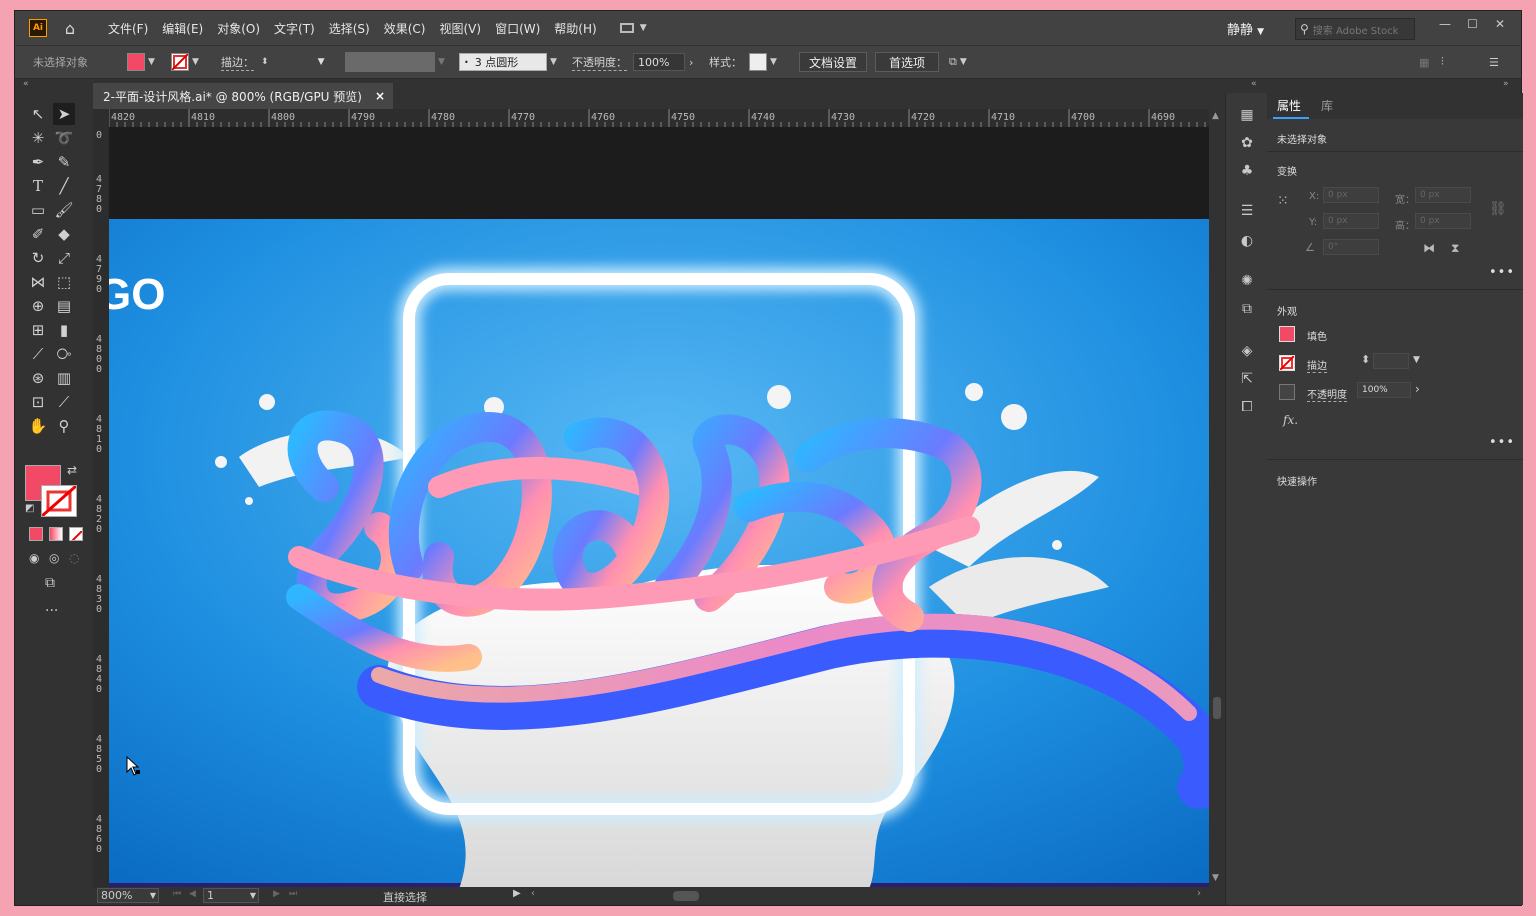 This screenshot has width=1536, height=916. Describe the element at coordinates (38, 186) in the screenshot. I see `type-tool-icon: T` at that location.